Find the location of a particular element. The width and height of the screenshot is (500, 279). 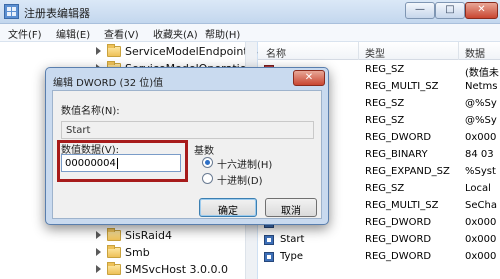

tree-item-label: SMSvcHost 3.0.0.0 is located at coordinates (177, 269).